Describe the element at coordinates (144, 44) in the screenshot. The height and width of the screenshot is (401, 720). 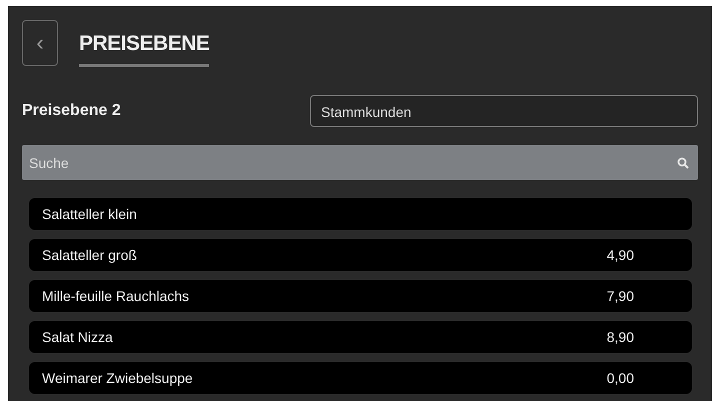
I see `page-title: PREISEBENE` at that location.